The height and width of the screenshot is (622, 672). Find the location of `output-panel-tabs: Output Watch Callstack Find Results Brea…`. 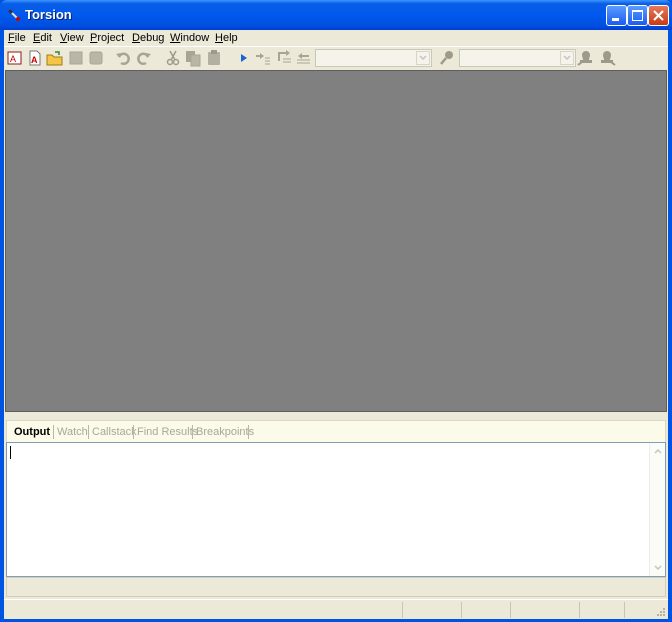

output-panel-tabs: Output Watch Callstack Find Results Brea… is located at coordinates (336, 431).